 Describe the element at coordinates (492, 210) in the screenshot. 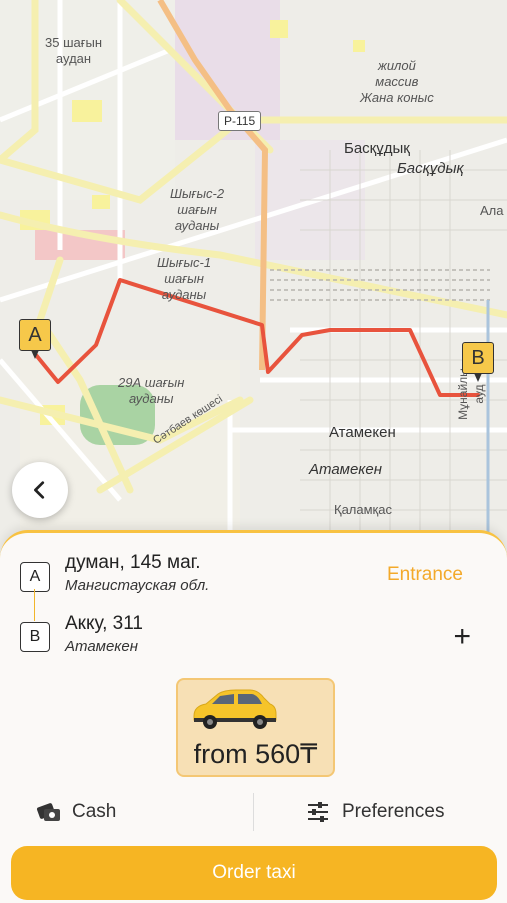

I see `map-label-ala: Ала` at that location.